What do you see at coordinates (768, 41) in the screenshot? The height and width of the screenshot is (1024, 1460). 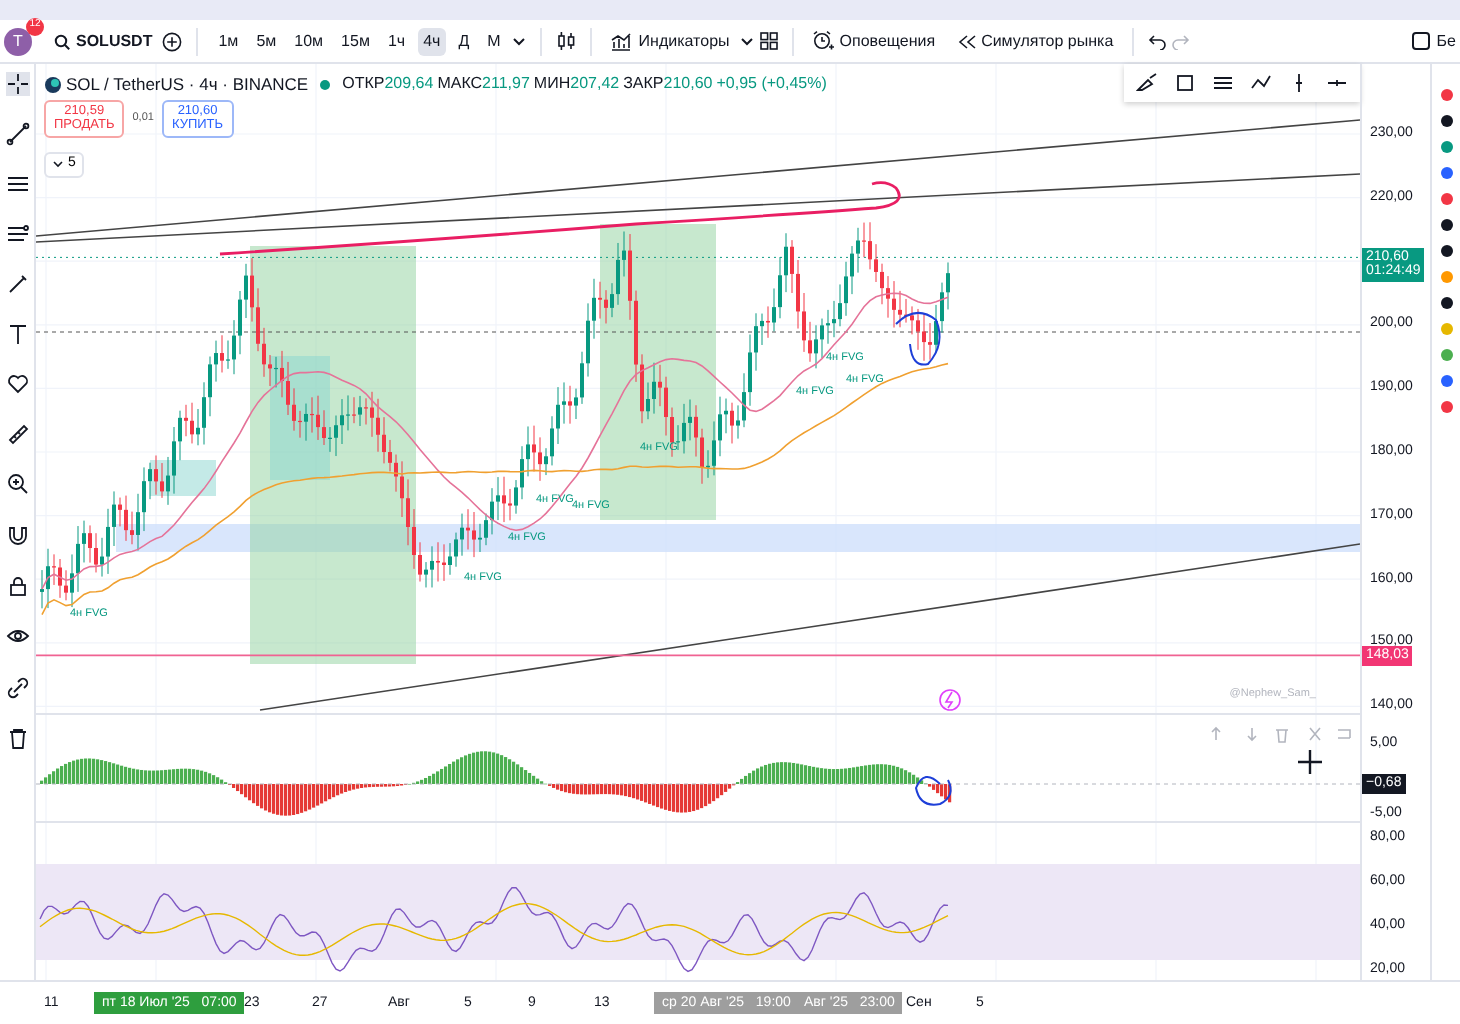 I see `layout-grid-icon` at bounding box center [768, 41].